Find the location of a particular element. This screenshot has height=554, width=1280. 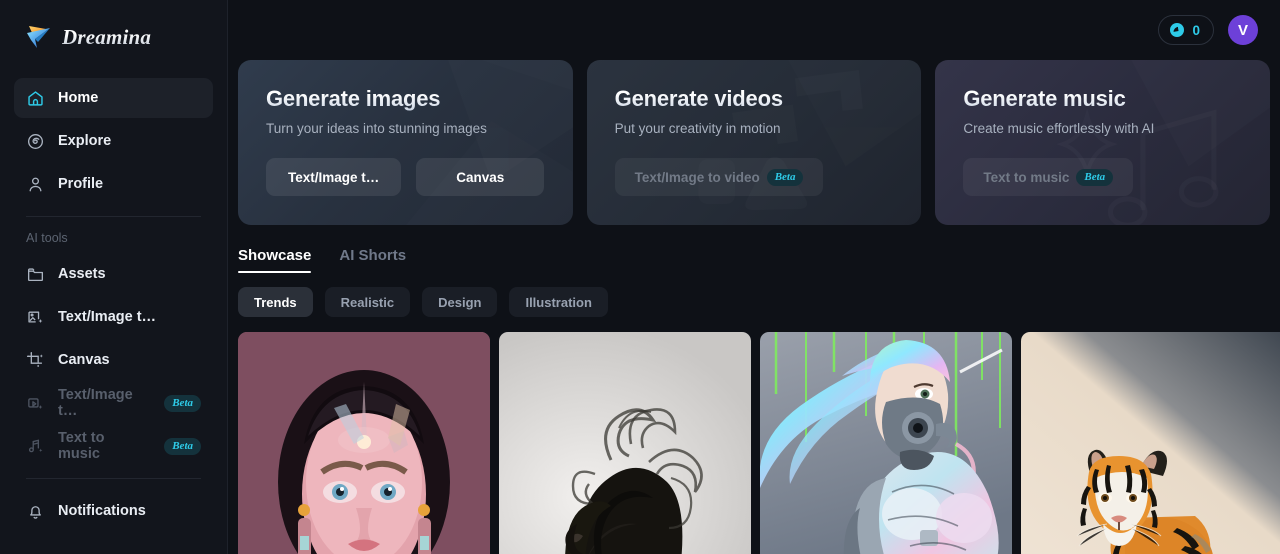

video-sparkle-icon is located at coordinates (35, 403).